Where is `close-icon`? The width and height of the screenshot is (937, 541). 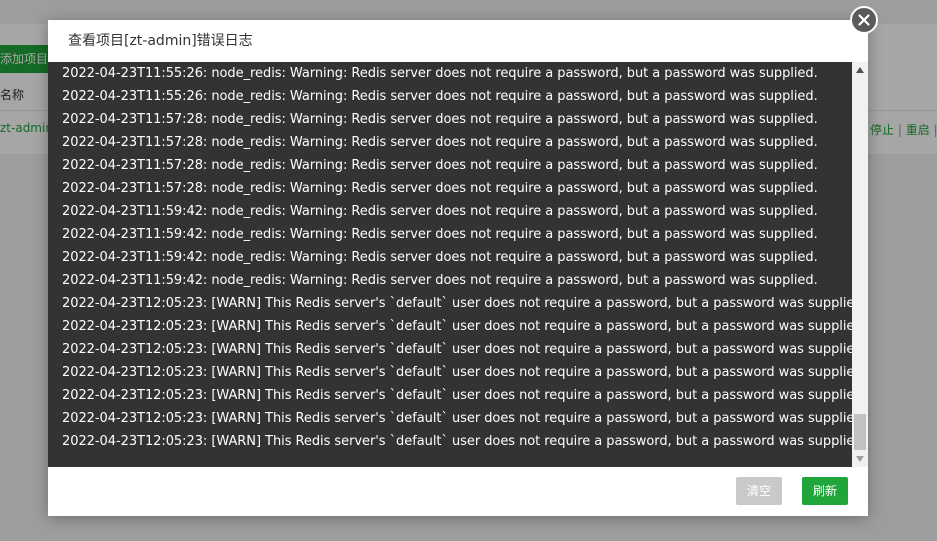
close-icon is located at coordinates (864, 20).